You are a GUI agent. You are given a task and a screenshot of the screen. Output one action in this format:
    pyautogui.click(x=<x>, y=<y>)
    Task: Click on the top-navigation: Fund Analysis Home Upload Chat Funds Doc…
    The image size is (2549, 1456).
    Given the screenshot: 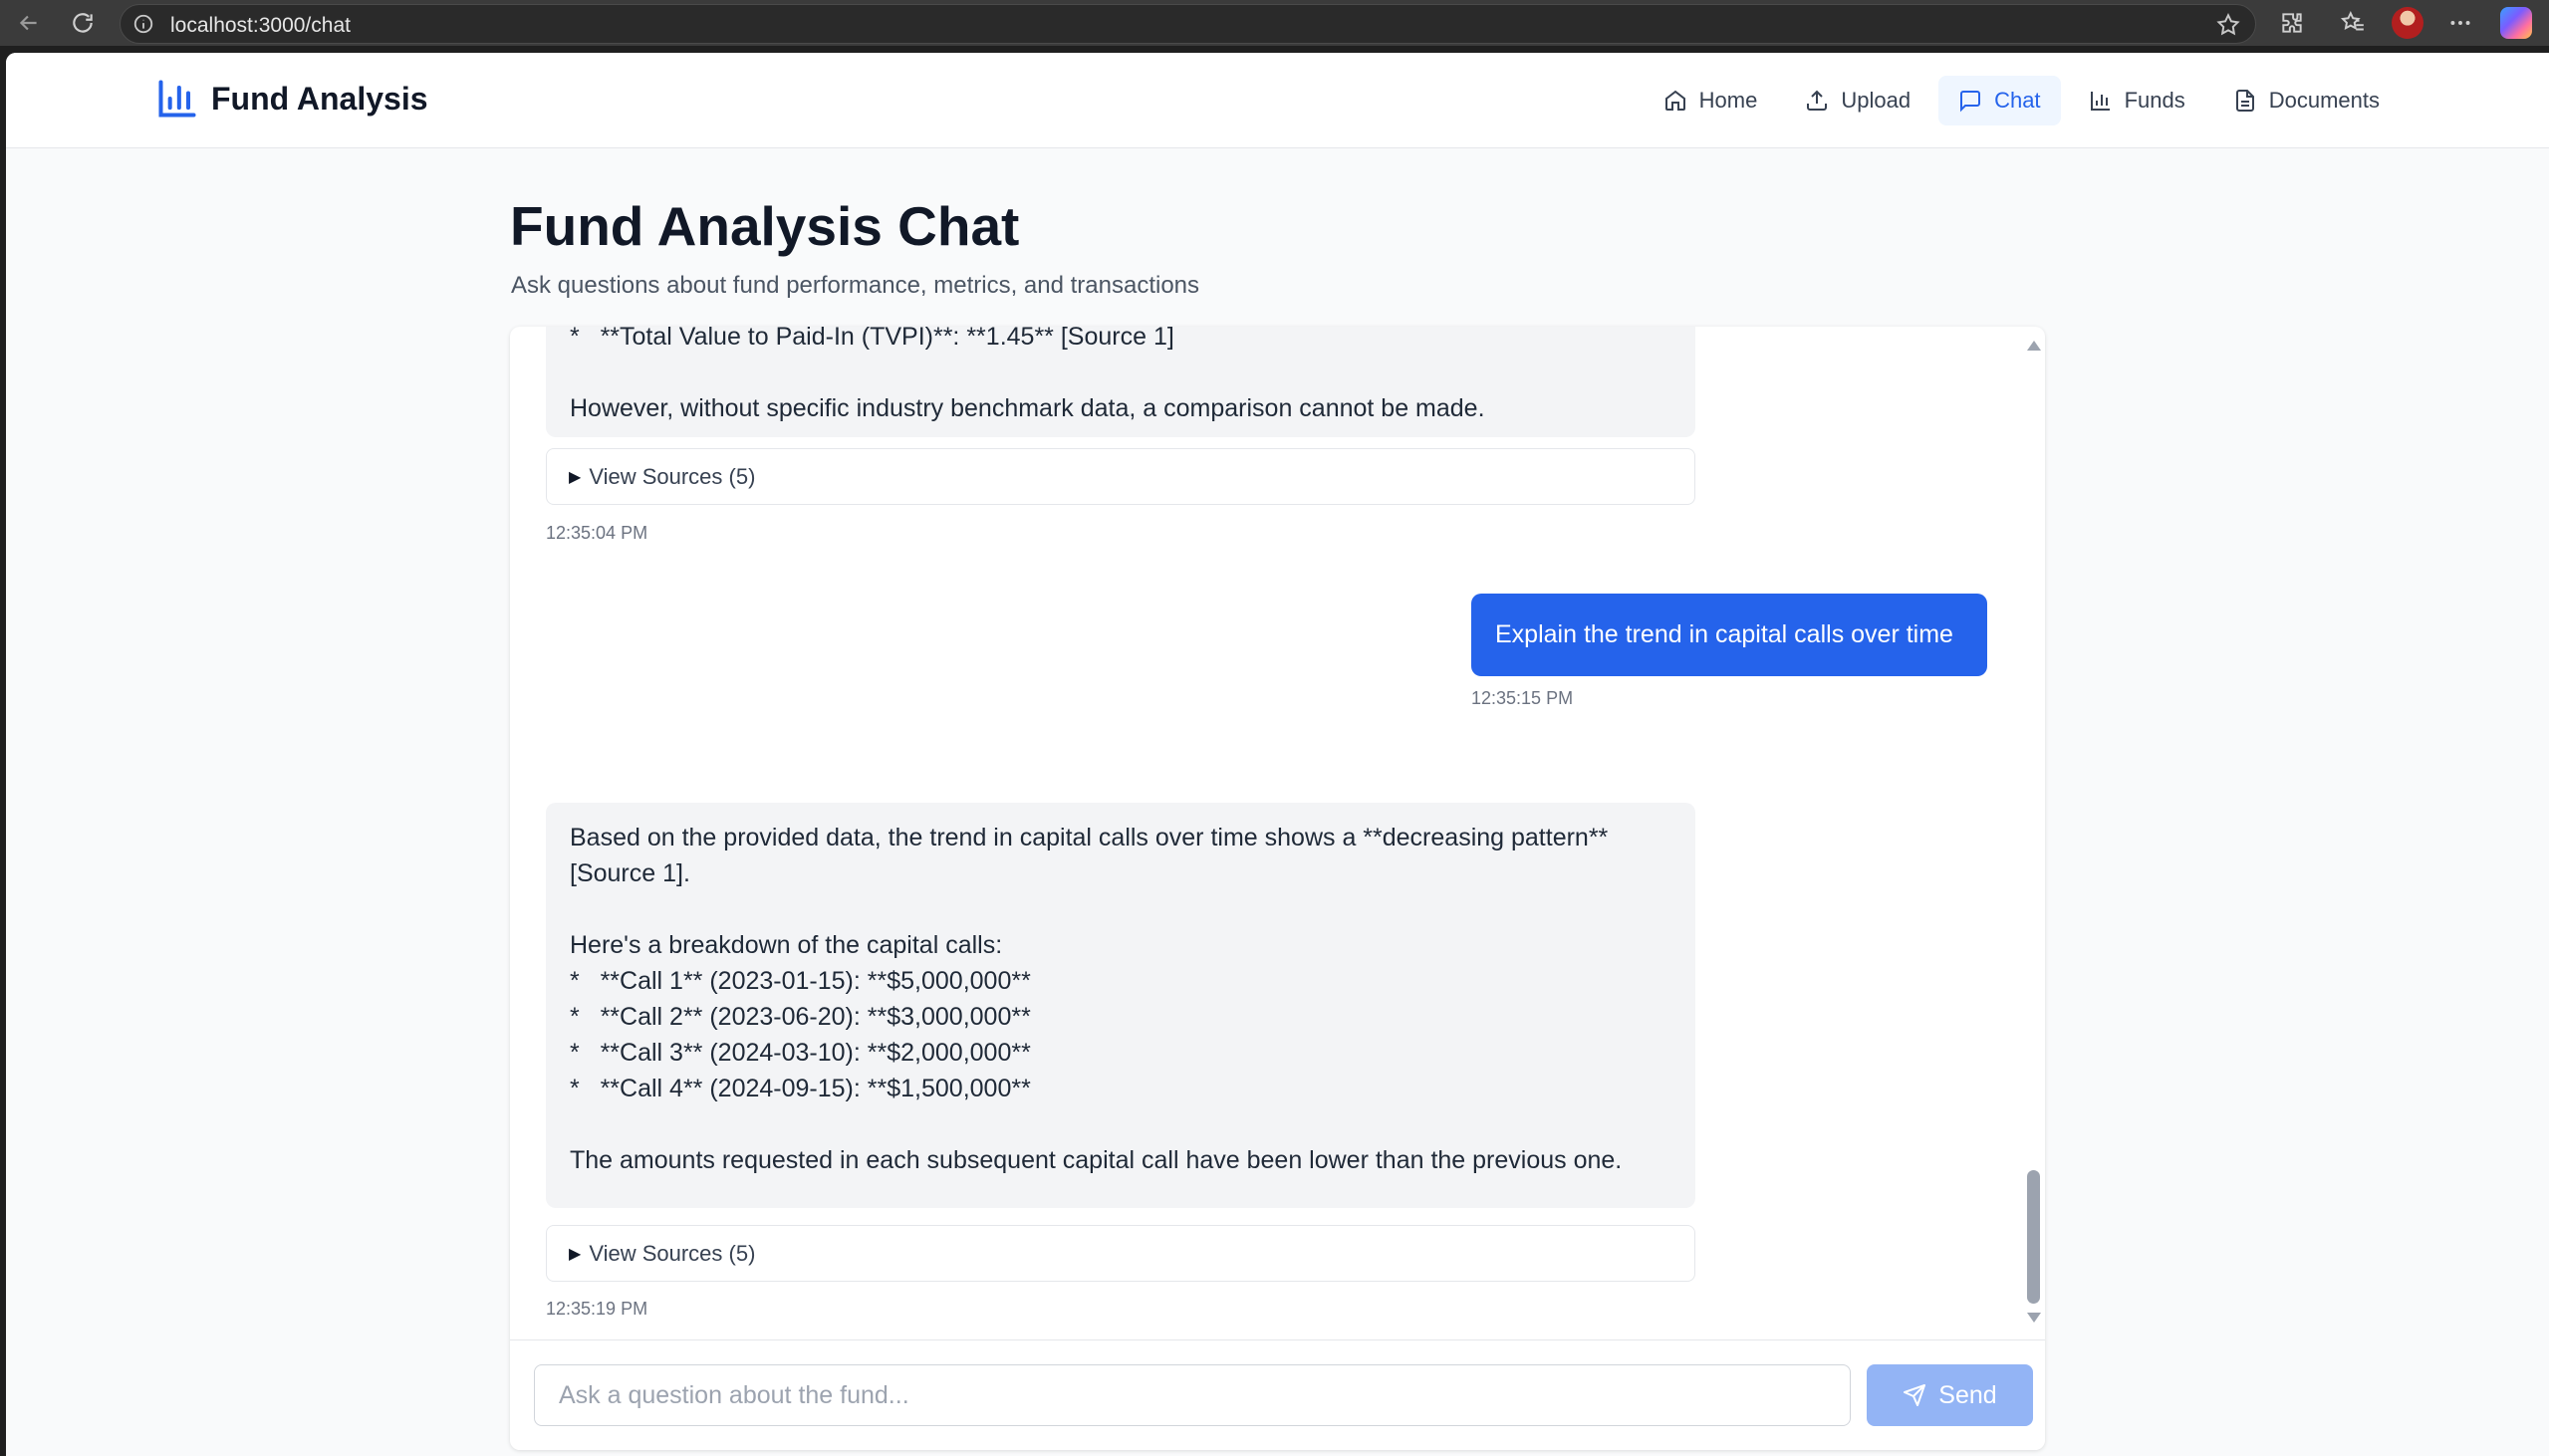 What is the action you would take?
    pyautogui.click(x=1278, y=100)
    